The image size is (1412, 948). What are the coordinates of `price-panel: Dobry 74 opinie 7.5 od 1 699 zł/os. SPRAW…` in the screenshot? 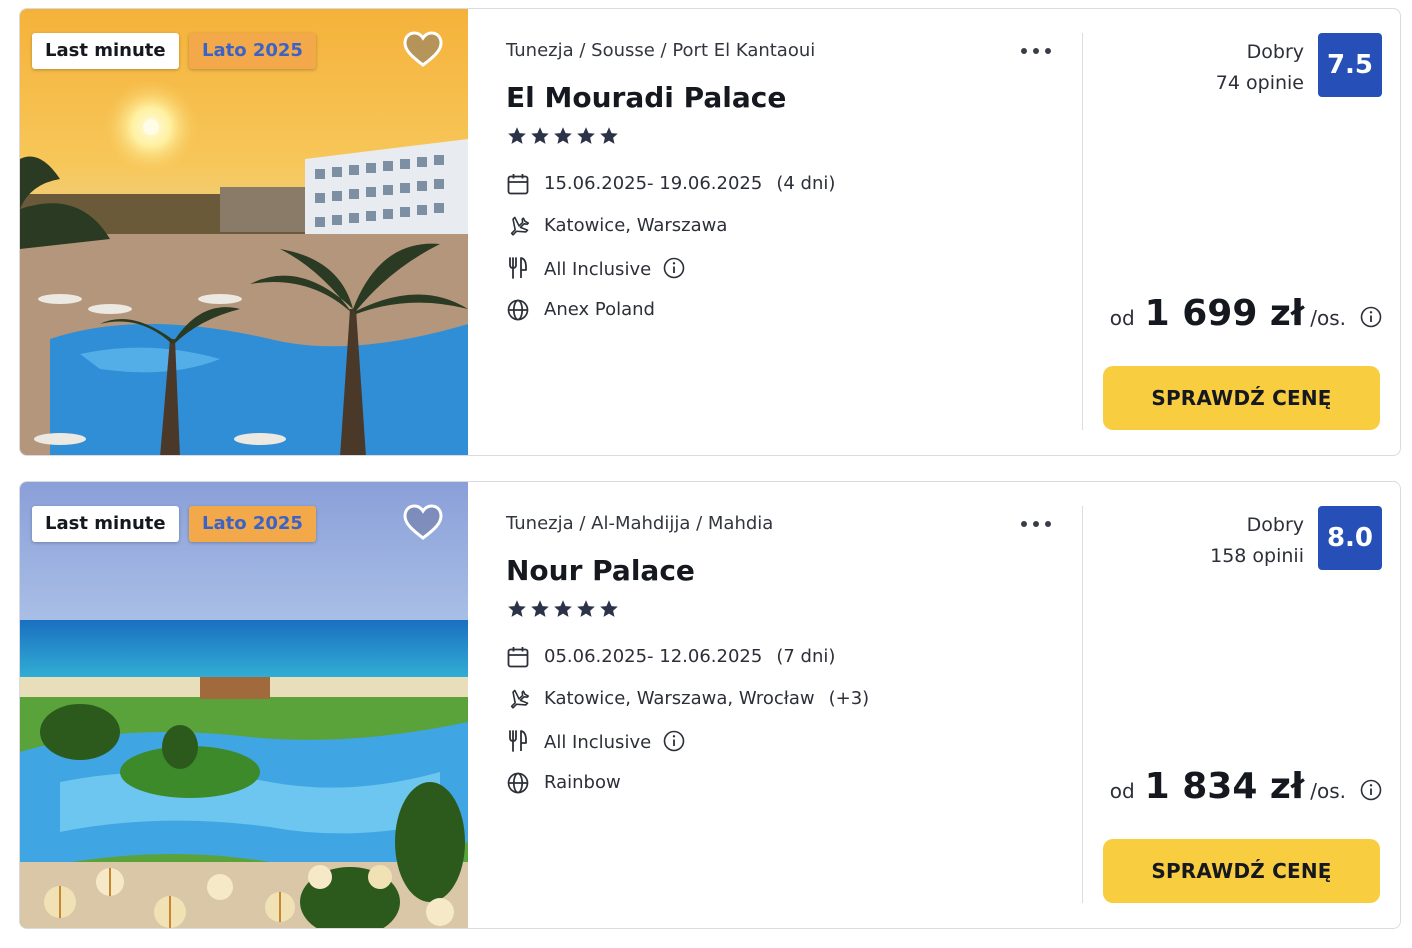 It's located at (1241, 232).